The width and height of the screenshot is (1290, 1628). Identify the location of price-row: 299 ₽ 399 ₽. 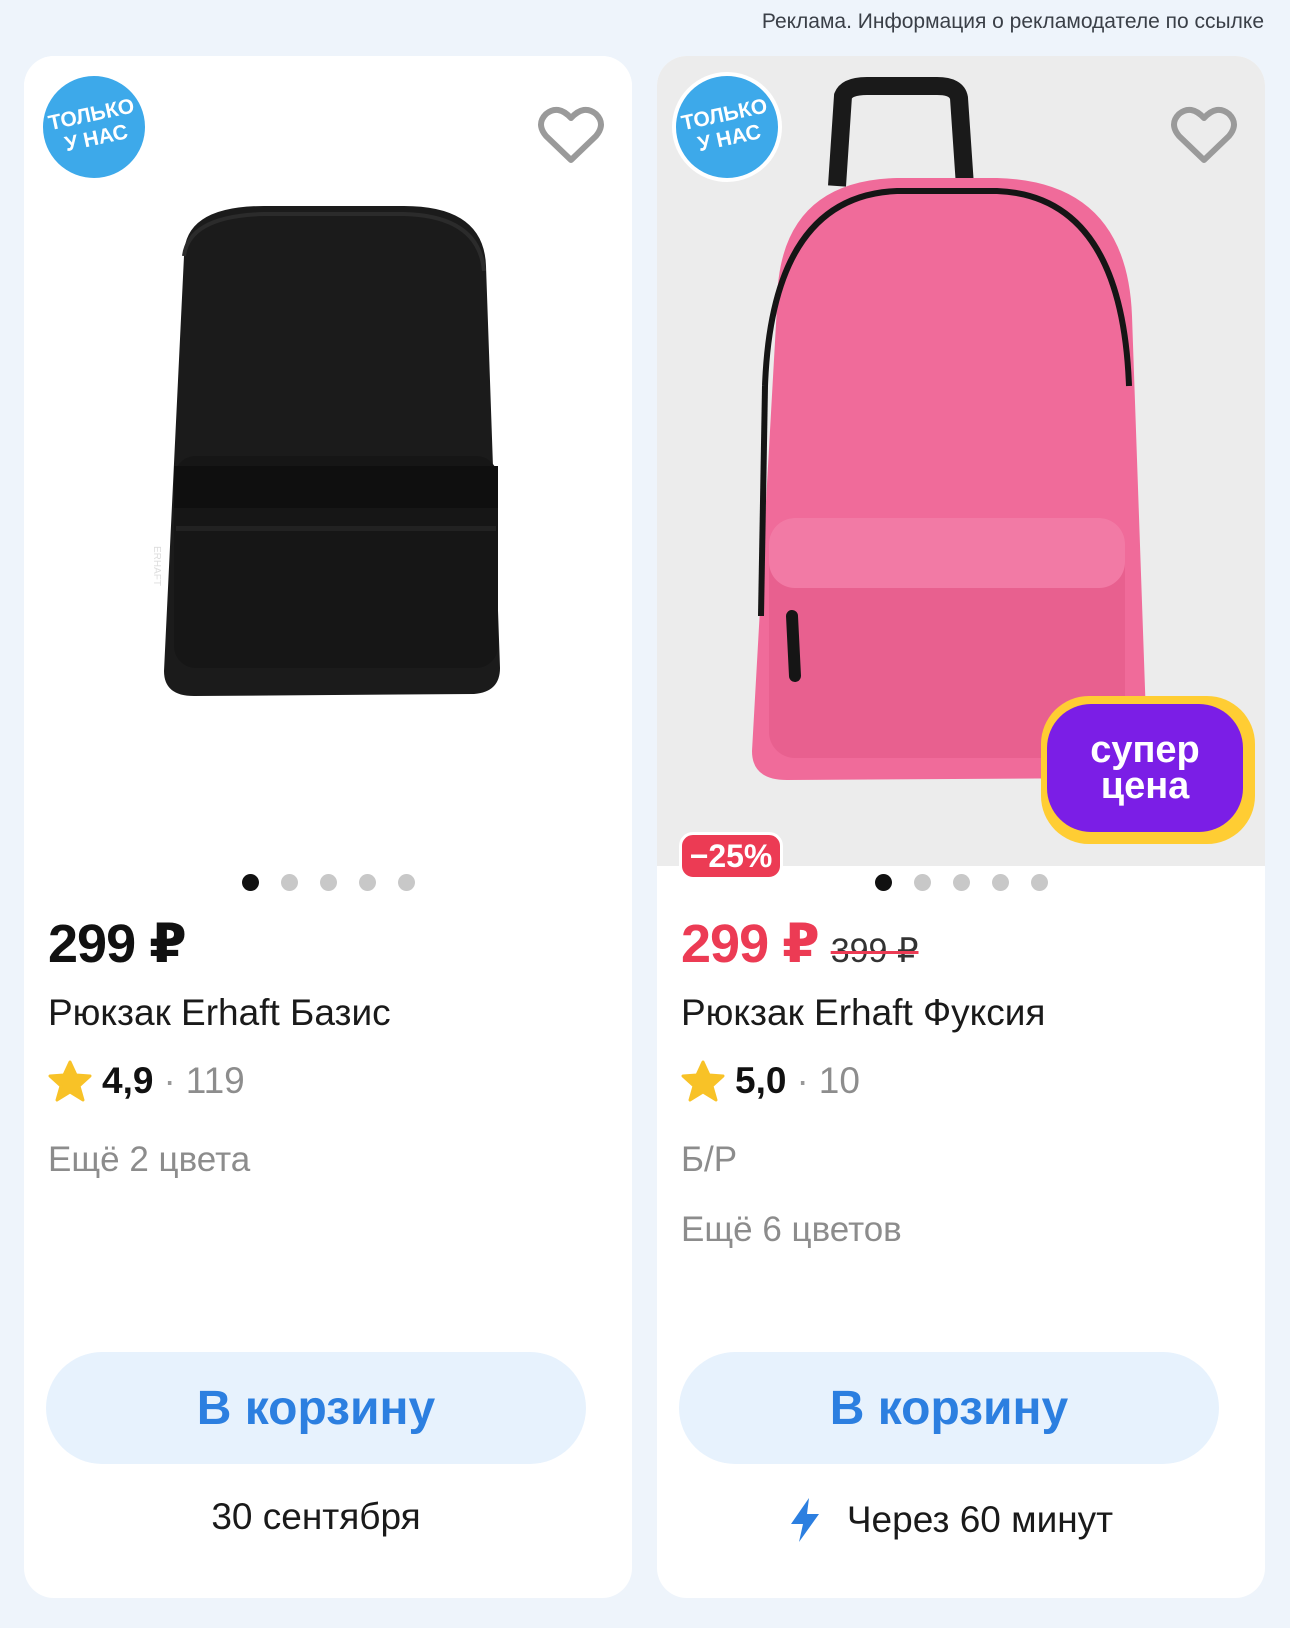
(800, 943).